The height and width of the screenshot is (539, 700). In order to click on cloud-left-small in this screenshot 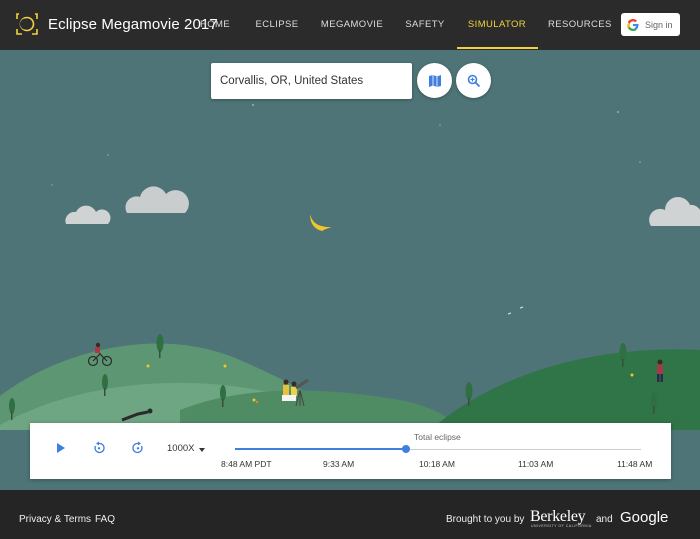, I will do `click(88, 214)`.